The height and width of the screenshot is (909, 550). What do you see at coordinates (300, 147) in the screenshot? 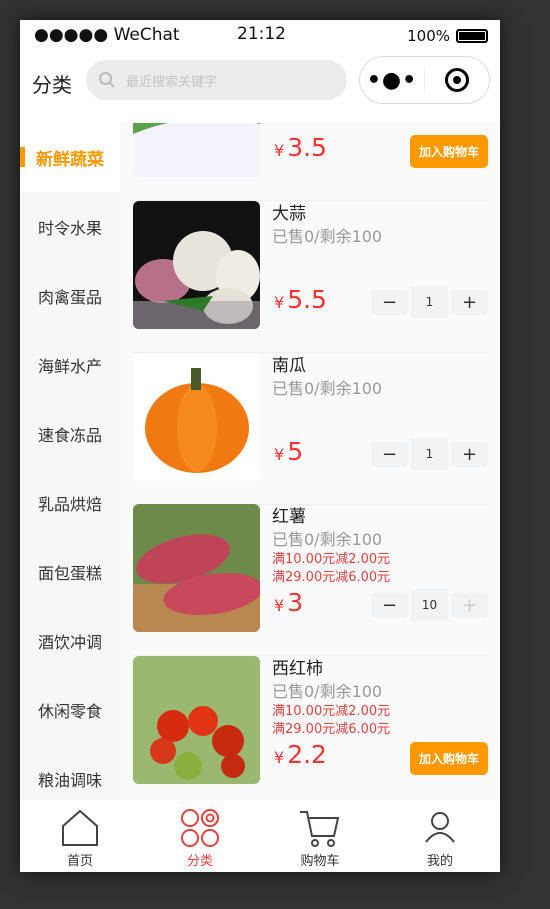
I see `product-price: ¥3.5` at bounding box center [300, 147].